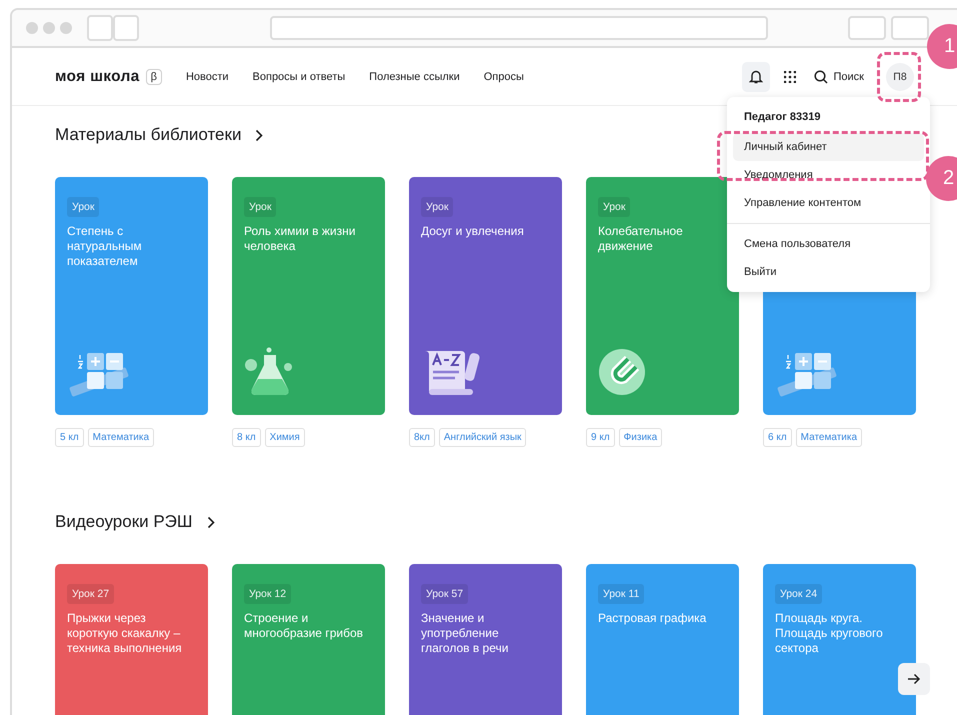  Describe the element at coordinates (300, 239) in the screenshot. I see `lesson-title: Роль химии в жизни человека` at that location.